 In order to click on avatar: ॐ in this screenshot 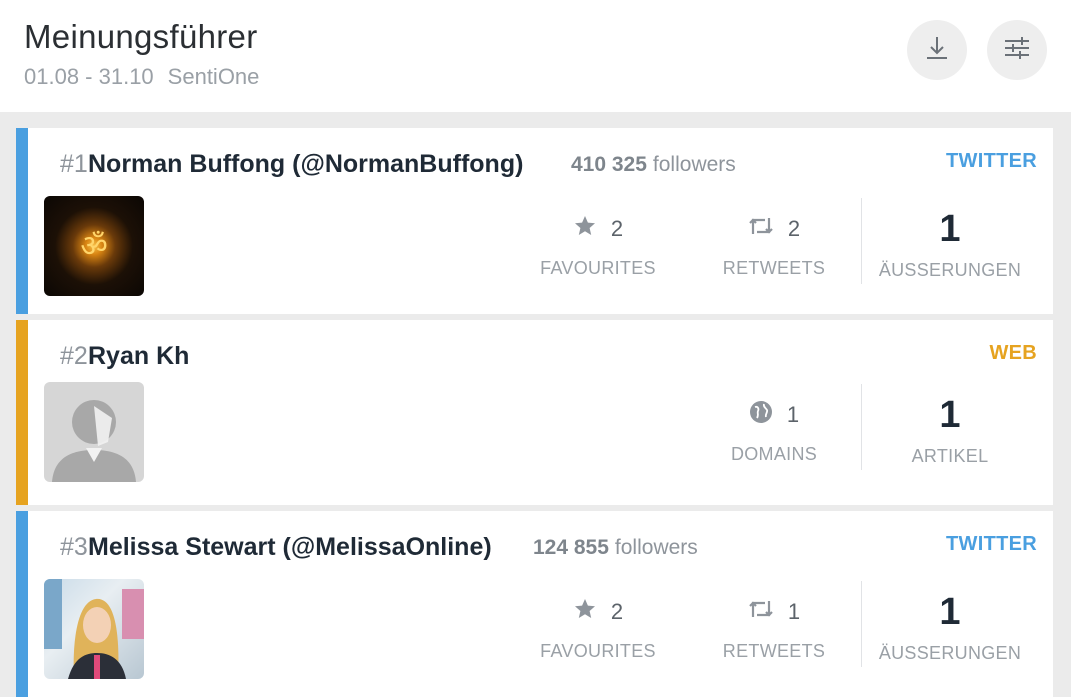, I will do `click(94, 246)`.